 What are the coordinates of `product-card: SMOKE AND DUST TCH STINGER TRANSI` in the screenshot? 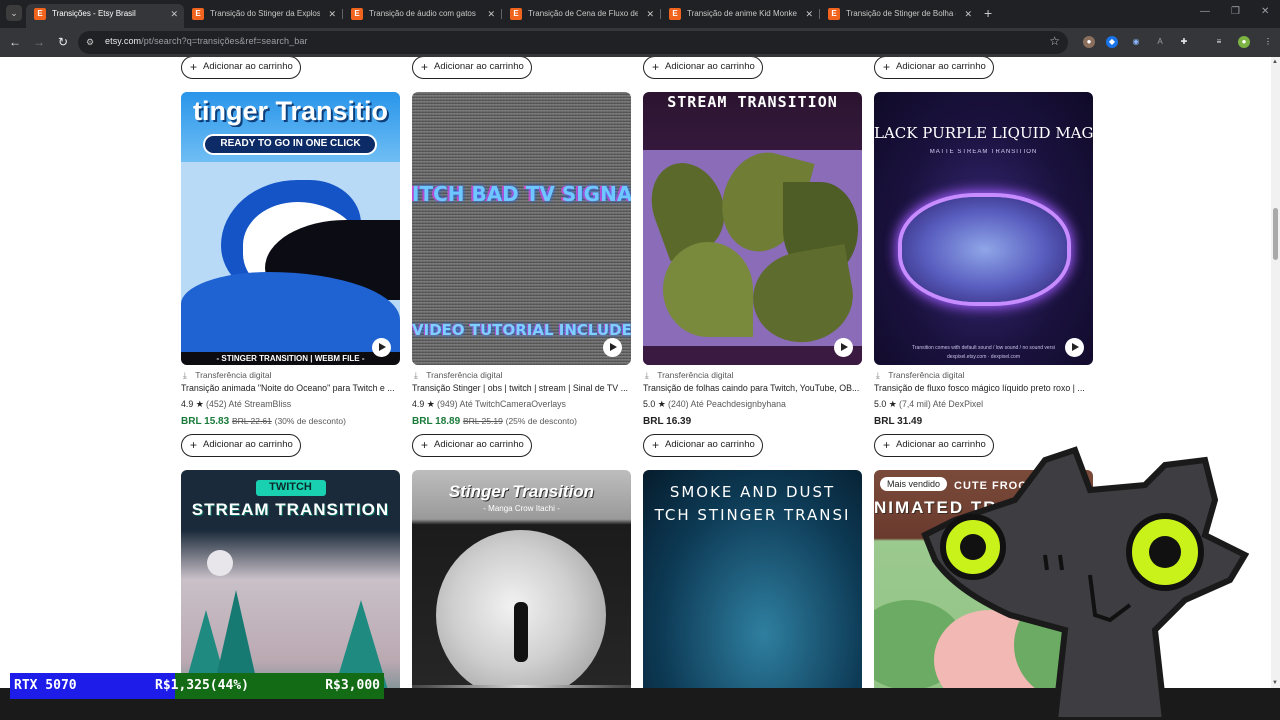 It's located at (752, 579).